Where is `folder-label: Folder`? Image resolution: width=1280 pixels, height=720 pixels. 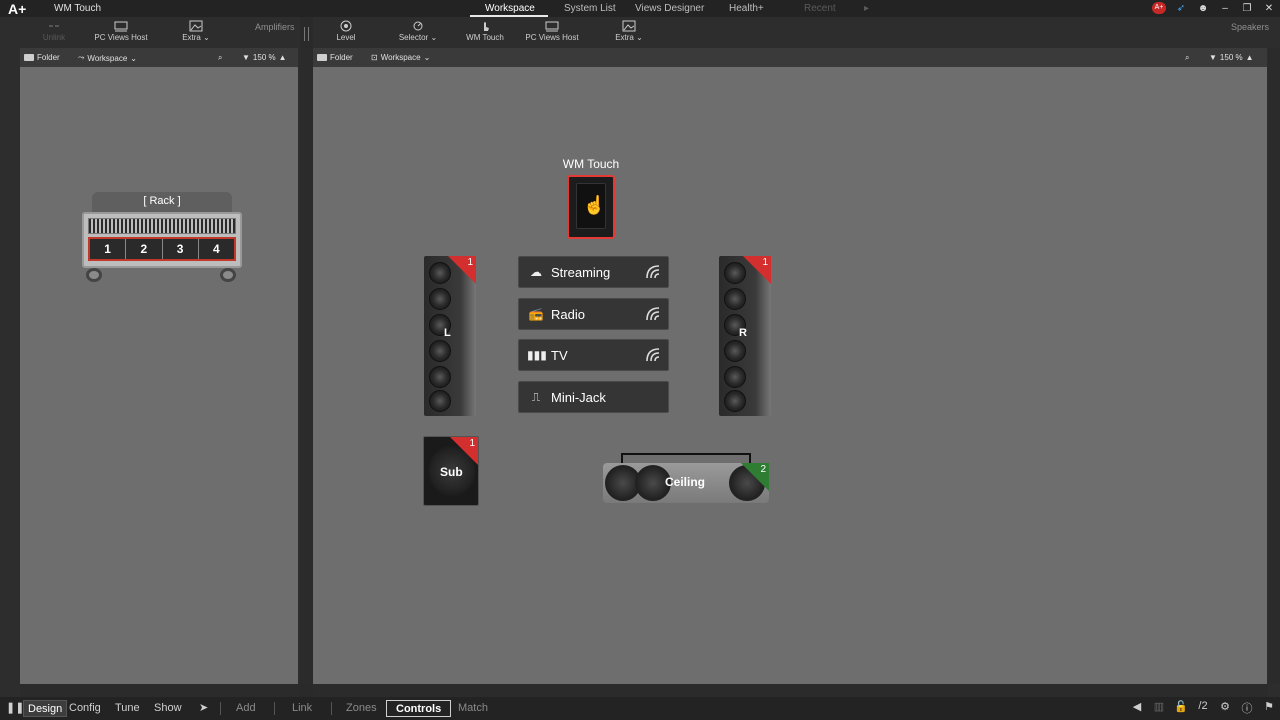 folder-label: Folder is located at coordinates (341, 57).